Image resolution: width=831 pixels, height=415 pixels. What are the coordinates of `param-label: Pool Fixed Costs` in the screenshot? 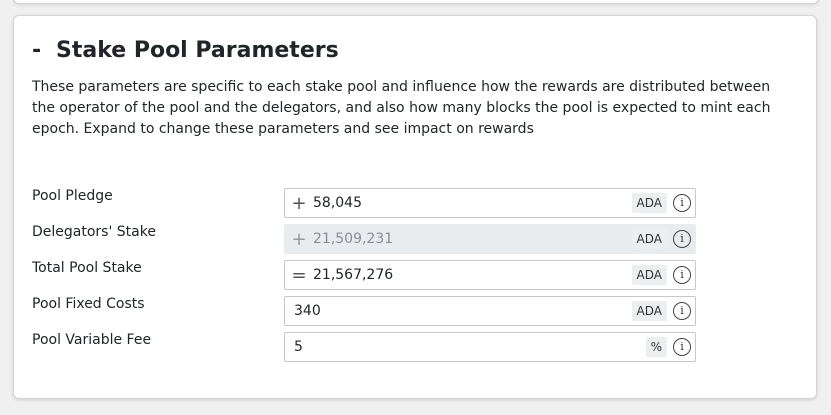 It's located at (88, 304).